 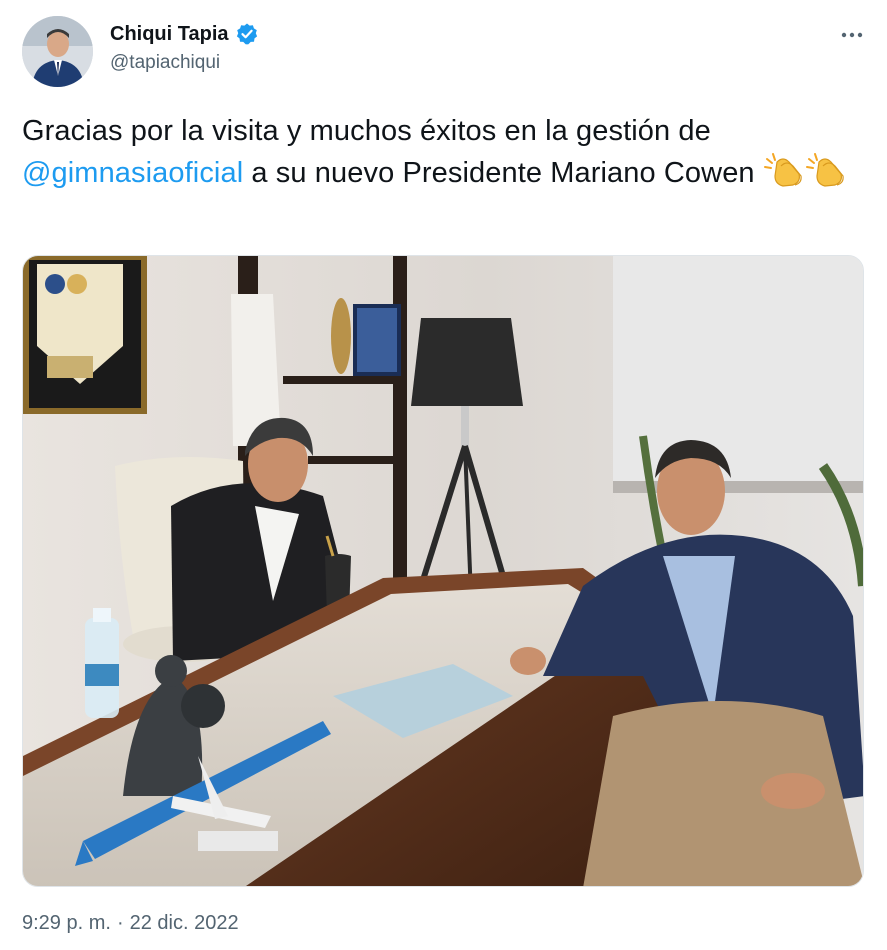 I want to click on display-name: Chiqui Tapia, so click(x=169, y=34).